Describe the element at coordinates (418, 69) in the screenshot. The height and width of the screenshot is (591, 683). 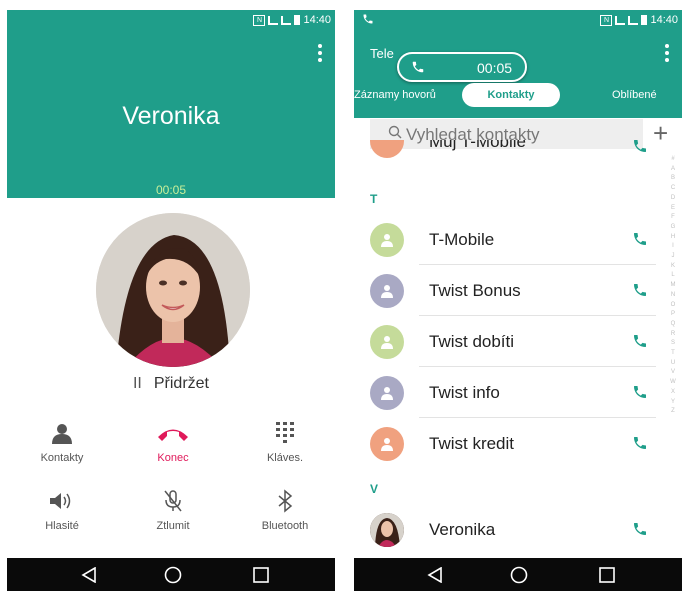
I see `phone-icon` at that location.